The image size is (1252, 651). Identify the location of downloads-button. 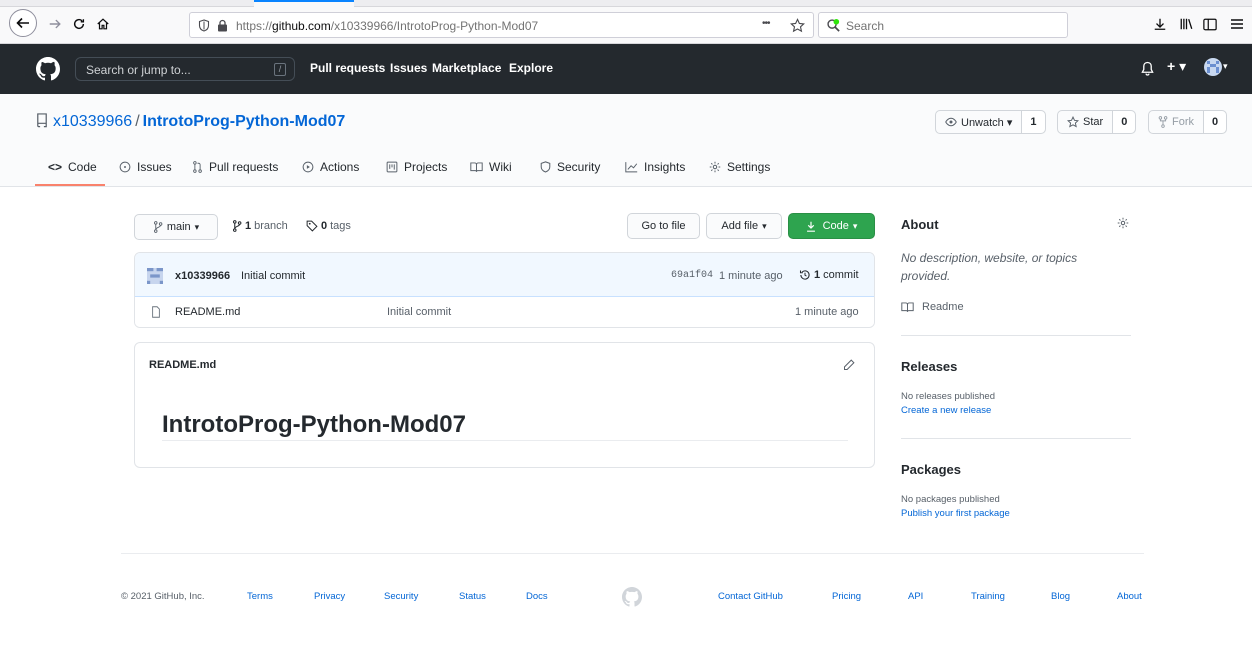
(1160, 24).